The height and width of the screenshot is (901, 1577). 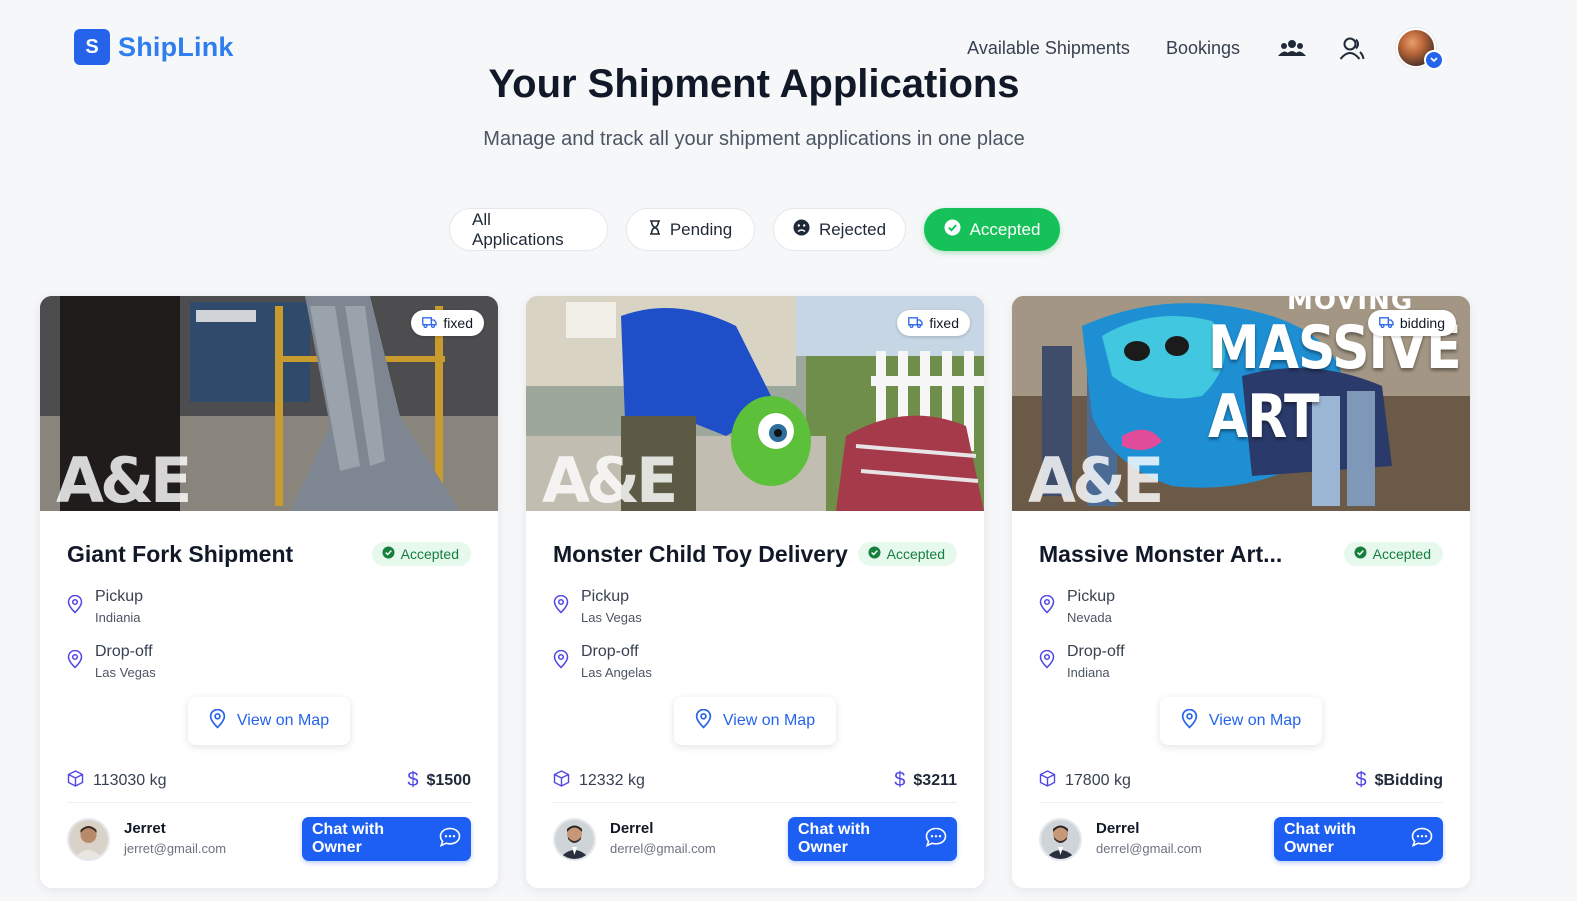 What do you see at coordinates (1241, 839) in the screenshot?
I see `owner-row: Derrel derrel@gmail.com Chat with Owner` at bounding box center [1241, 839].